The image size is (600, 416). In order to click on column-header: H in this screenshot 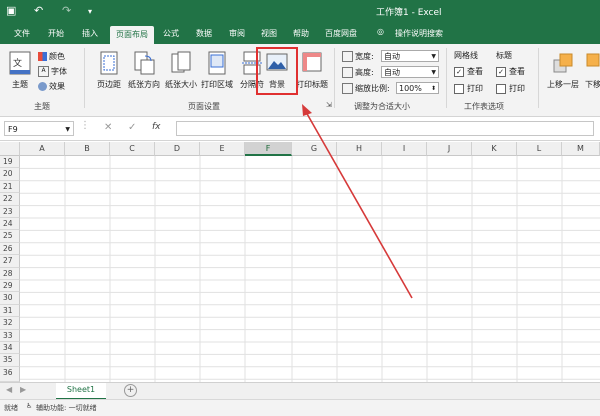, I will do `click(359, 149)`.